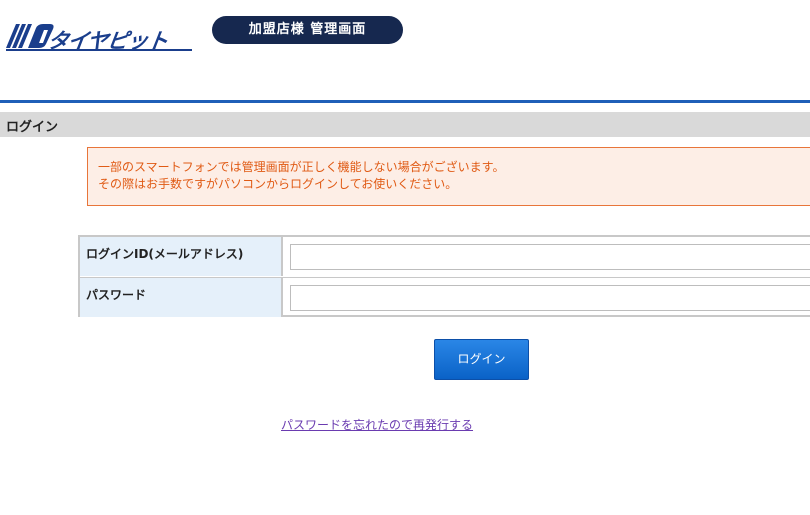 This screenshot has height=515, width=810. Describe the element at coordinates (405, 124) in the screenshot. I see `section-header: ログイン` at that location.